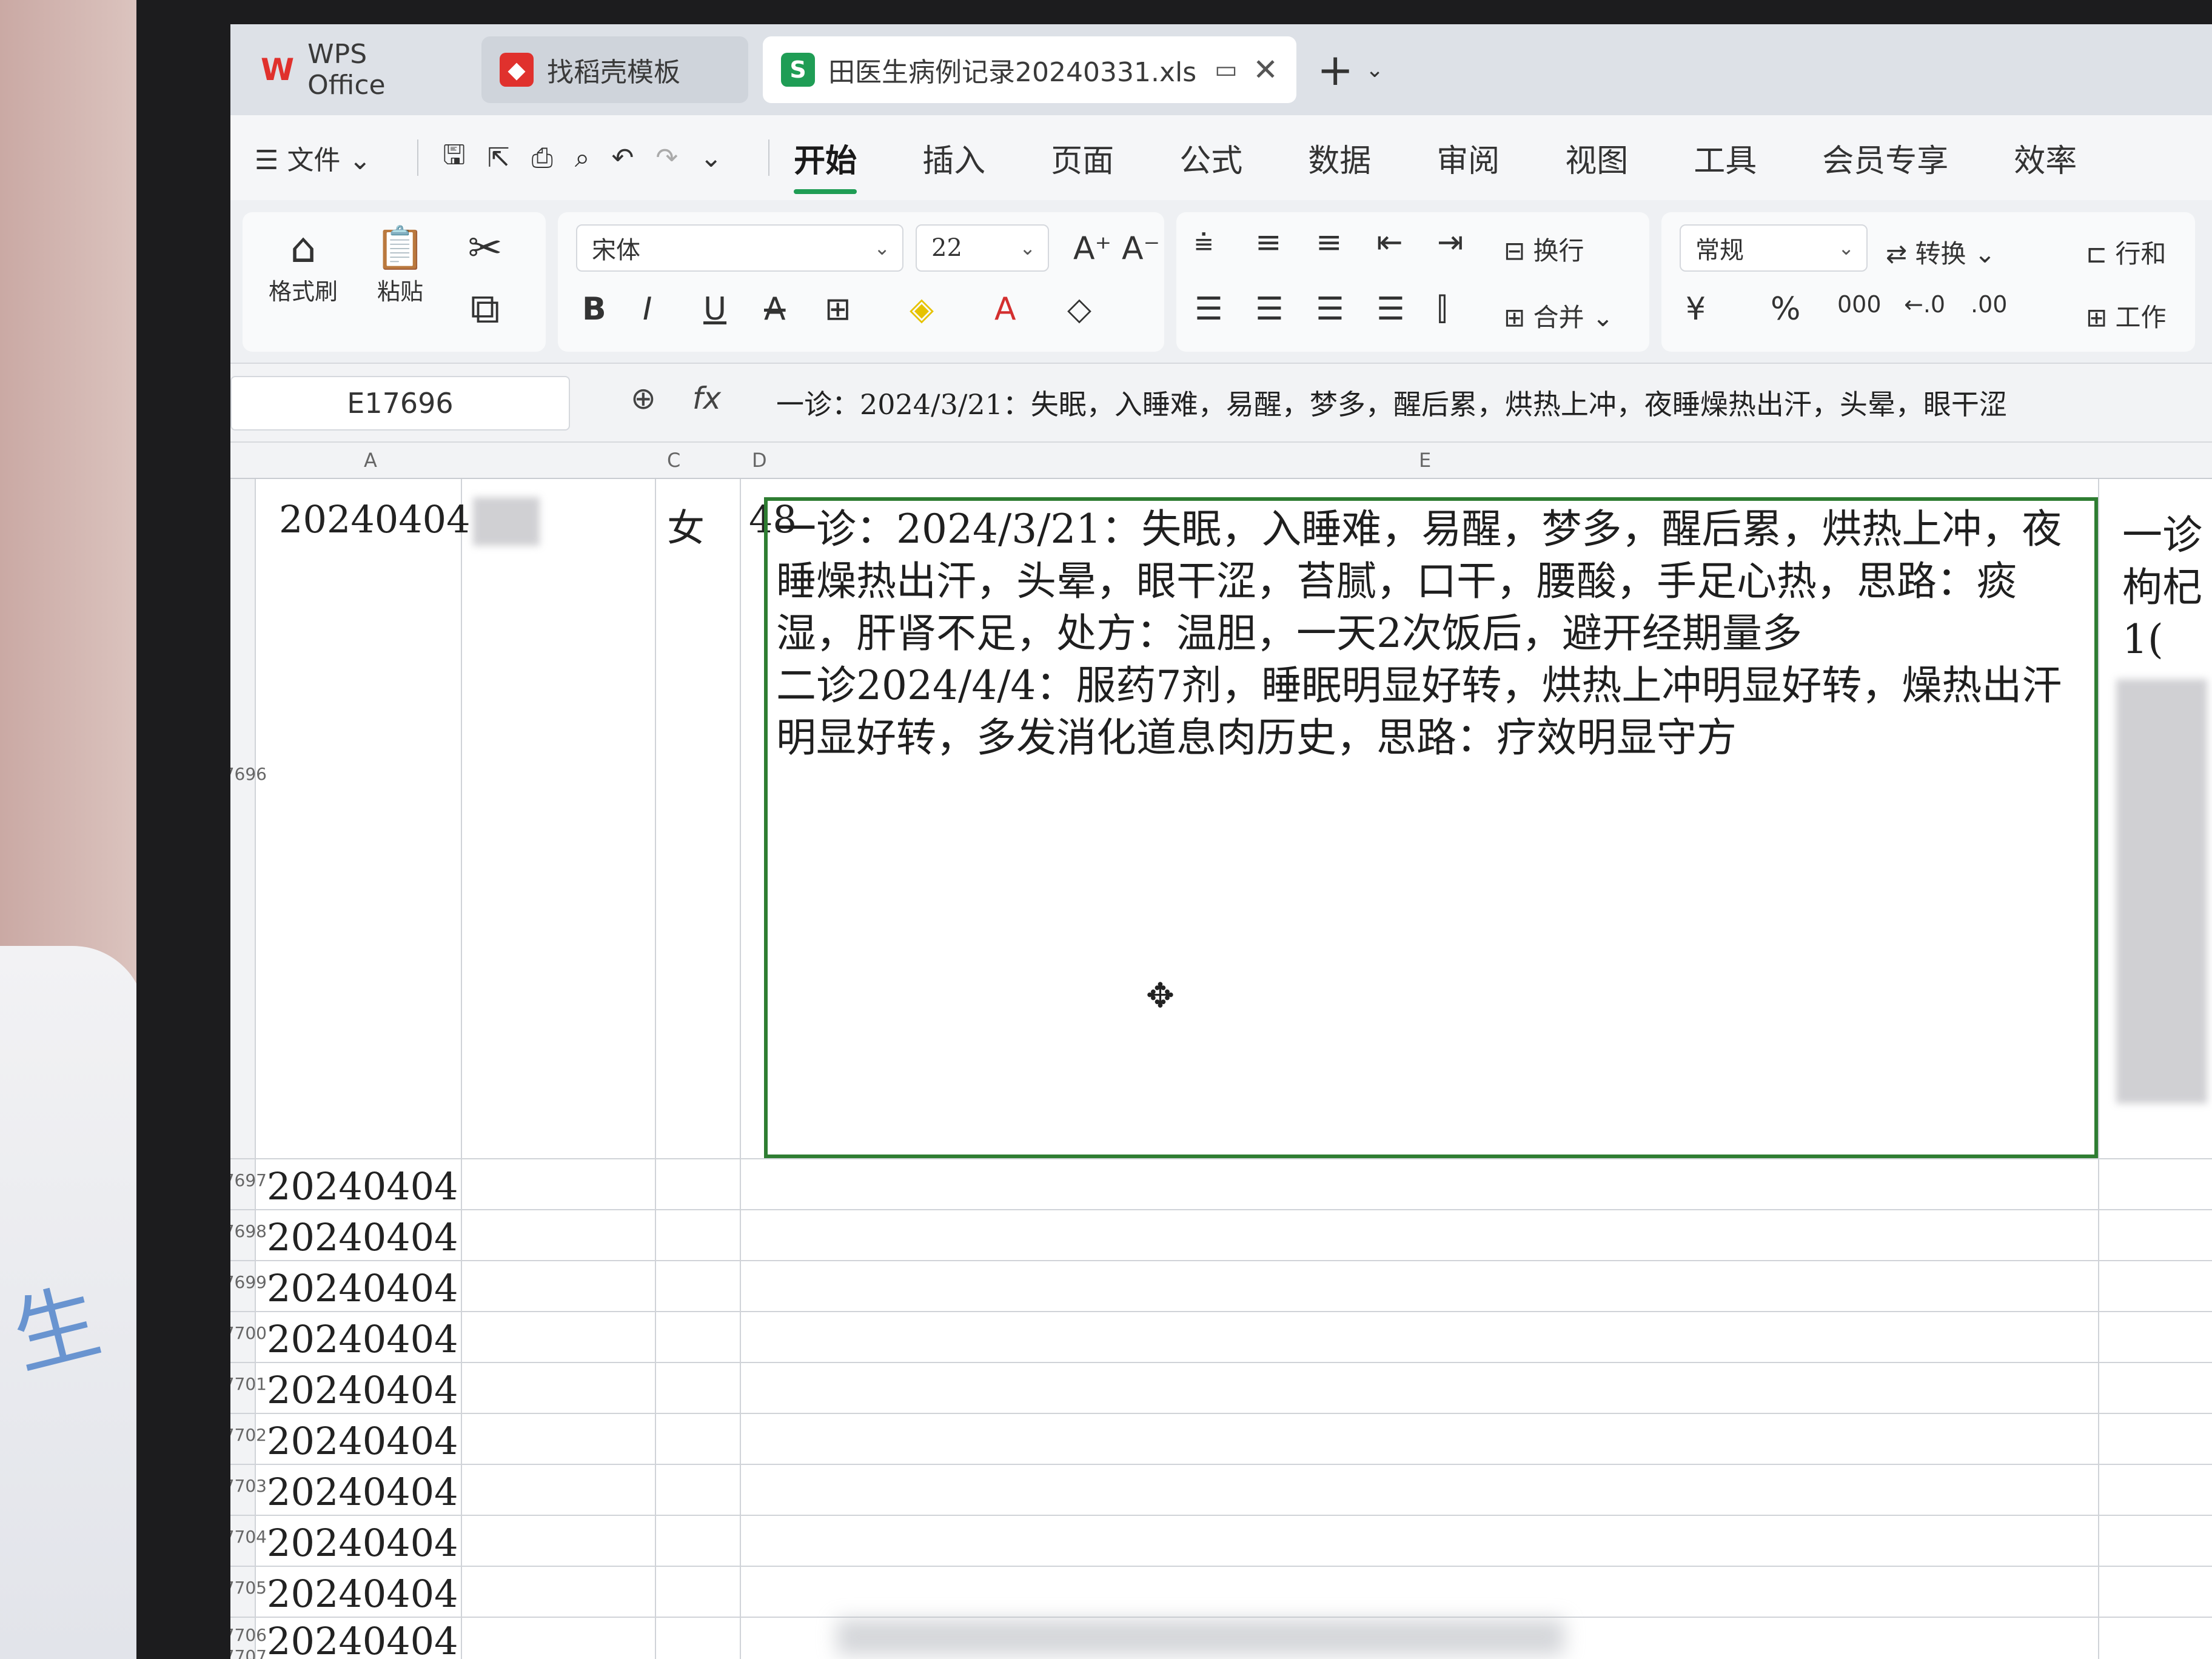 This screenshot has width=2212, height=1659. I want to click on new-tab-button: +, so click(1341, 69).